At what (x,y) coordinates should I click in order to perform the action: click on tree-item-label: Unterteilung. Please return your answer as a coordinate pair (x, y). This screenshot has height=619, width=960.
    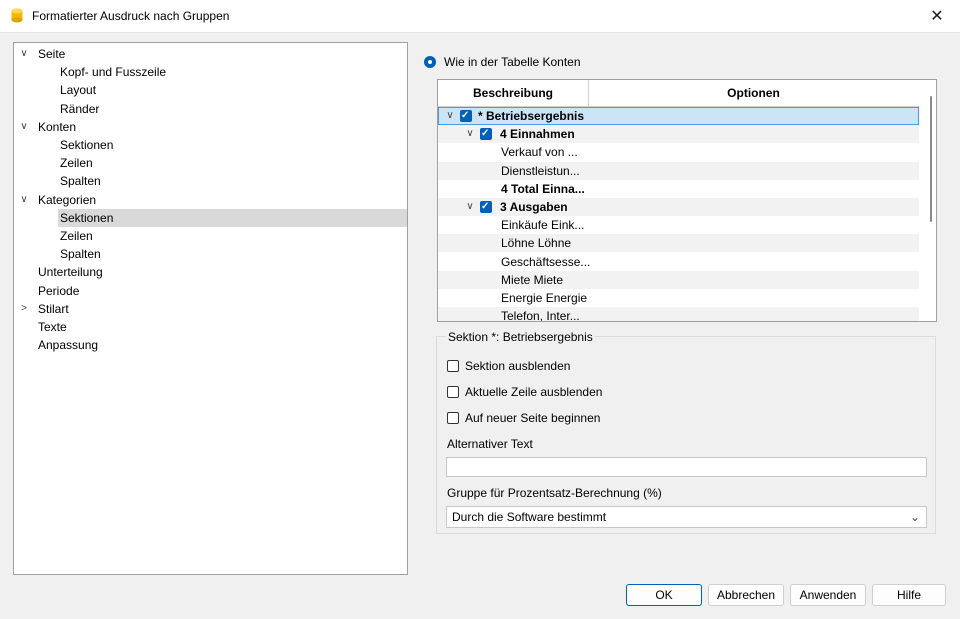
    Looking at the image, I should click on (70, 272).